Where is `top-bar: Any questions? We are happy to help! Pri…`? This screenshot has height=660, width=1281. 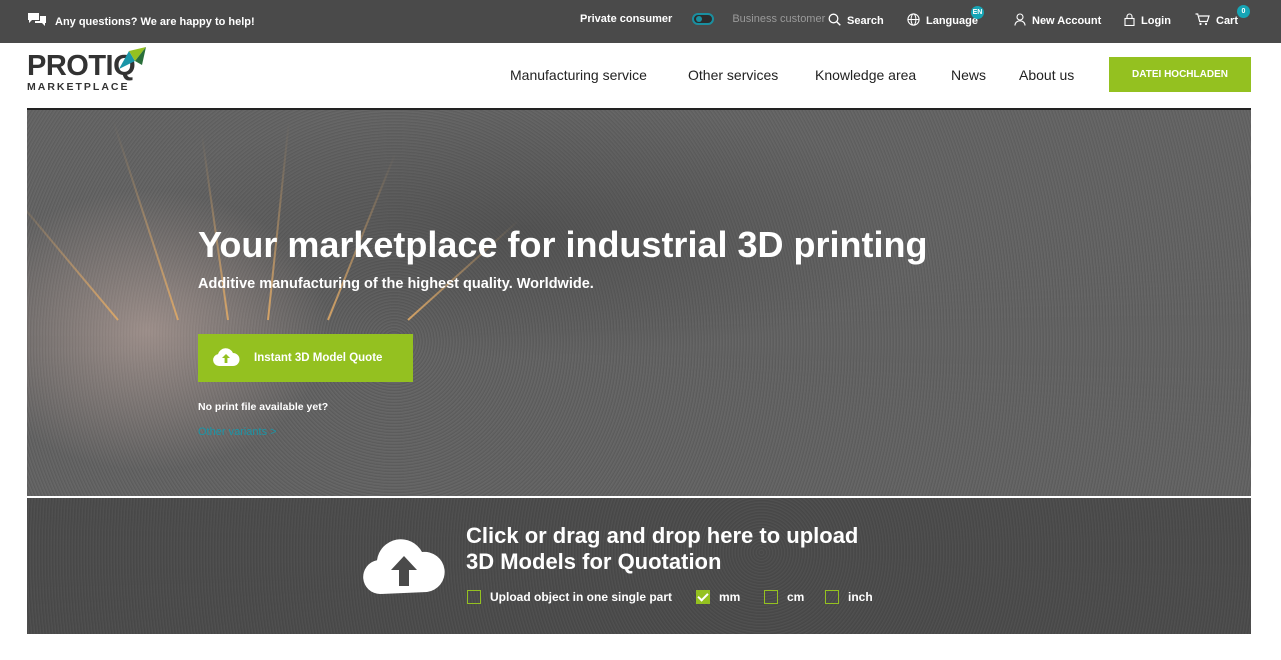
top-bar: Any questions? We are happy to help! Pri… is located at coordinates (640, 21).